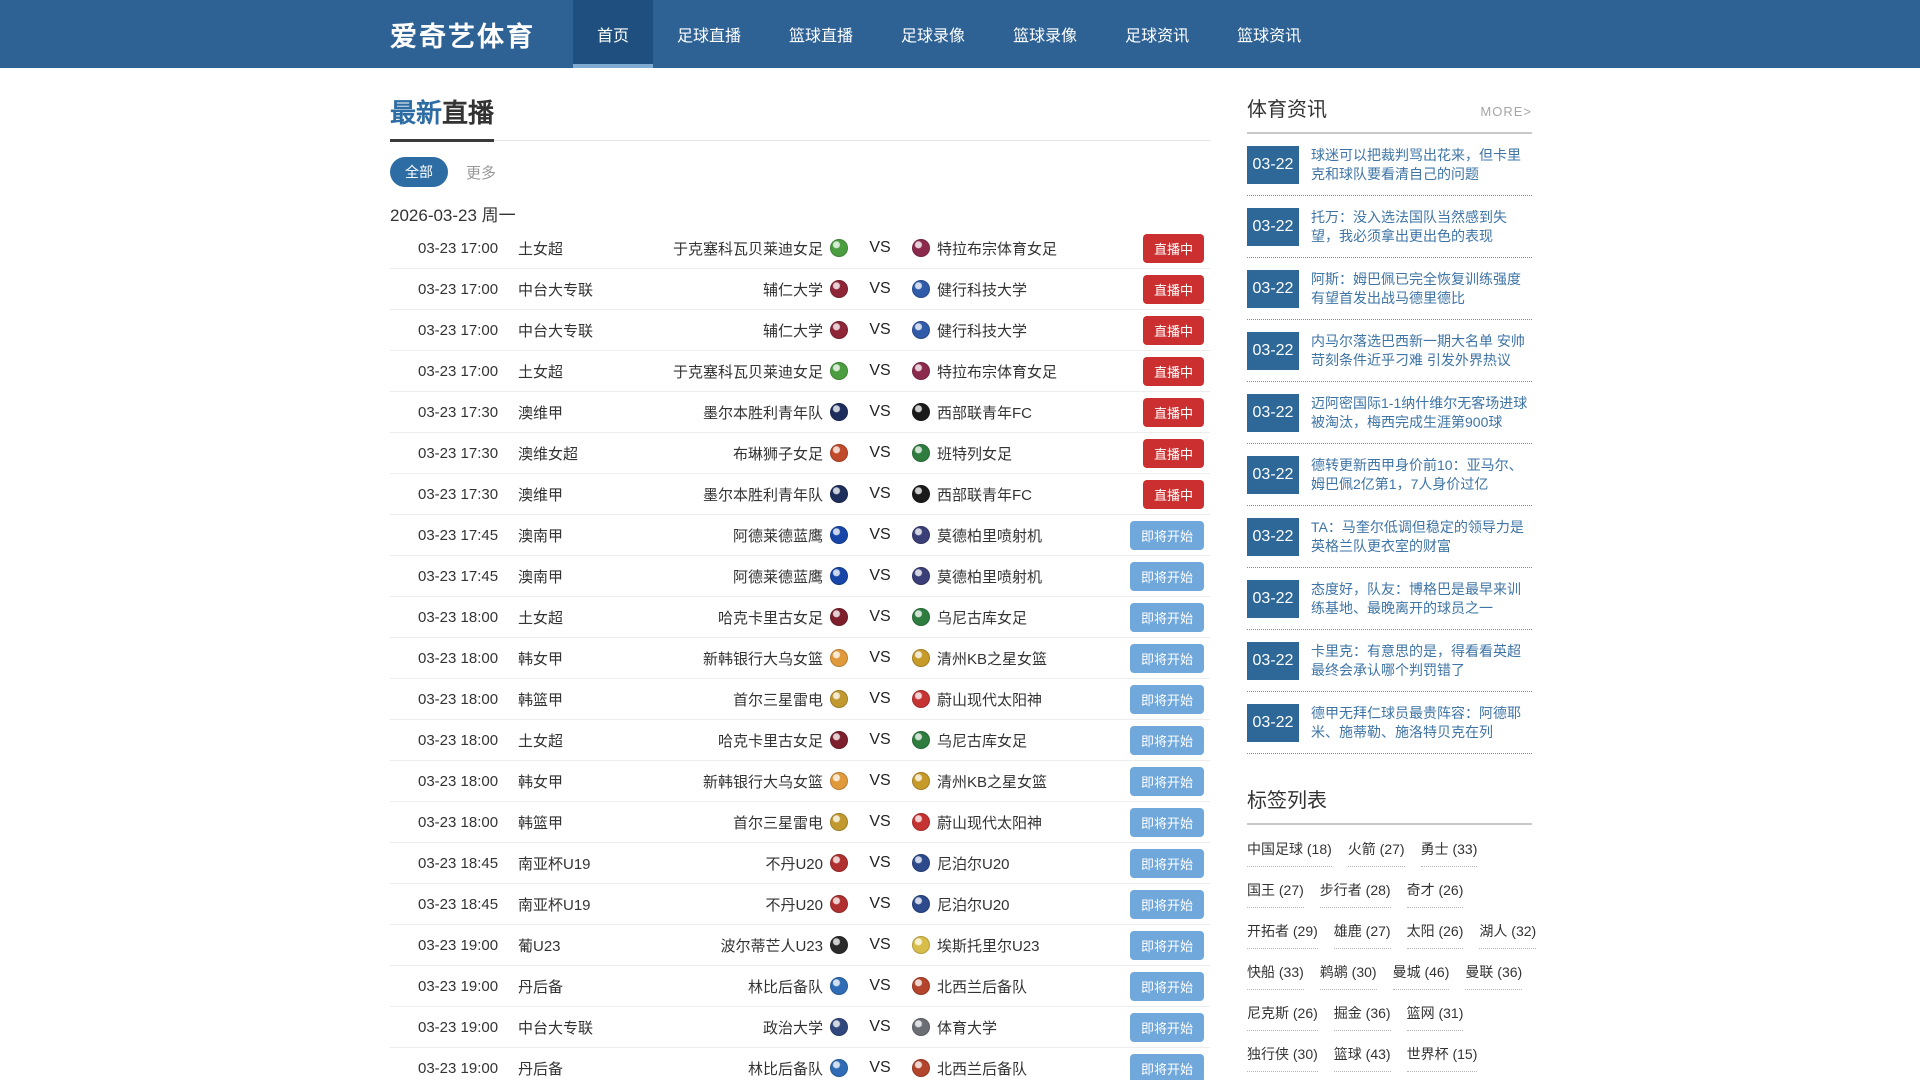 This screenshot has height=1080, width=1920. What do you see at coordinates (1045, 34) in the screenshot?
I see `nav-item-篮球录像: 篮球录像` at bounding box center [1045, 34].